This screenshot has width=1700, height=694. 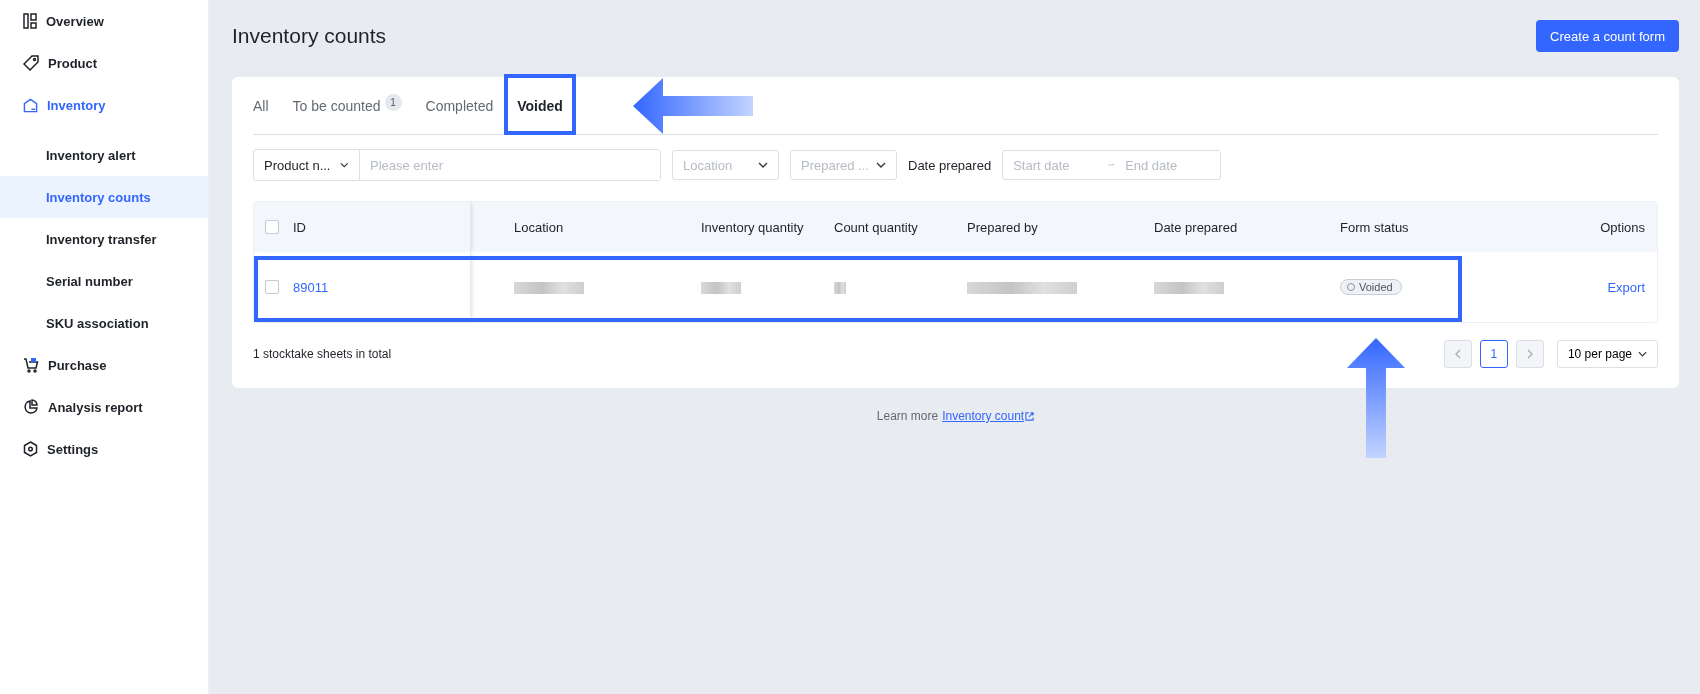 What do you see at coordinates (311, 287) in the screenshot?
I see `id-link: 89011` at bounding box center [311, 287].